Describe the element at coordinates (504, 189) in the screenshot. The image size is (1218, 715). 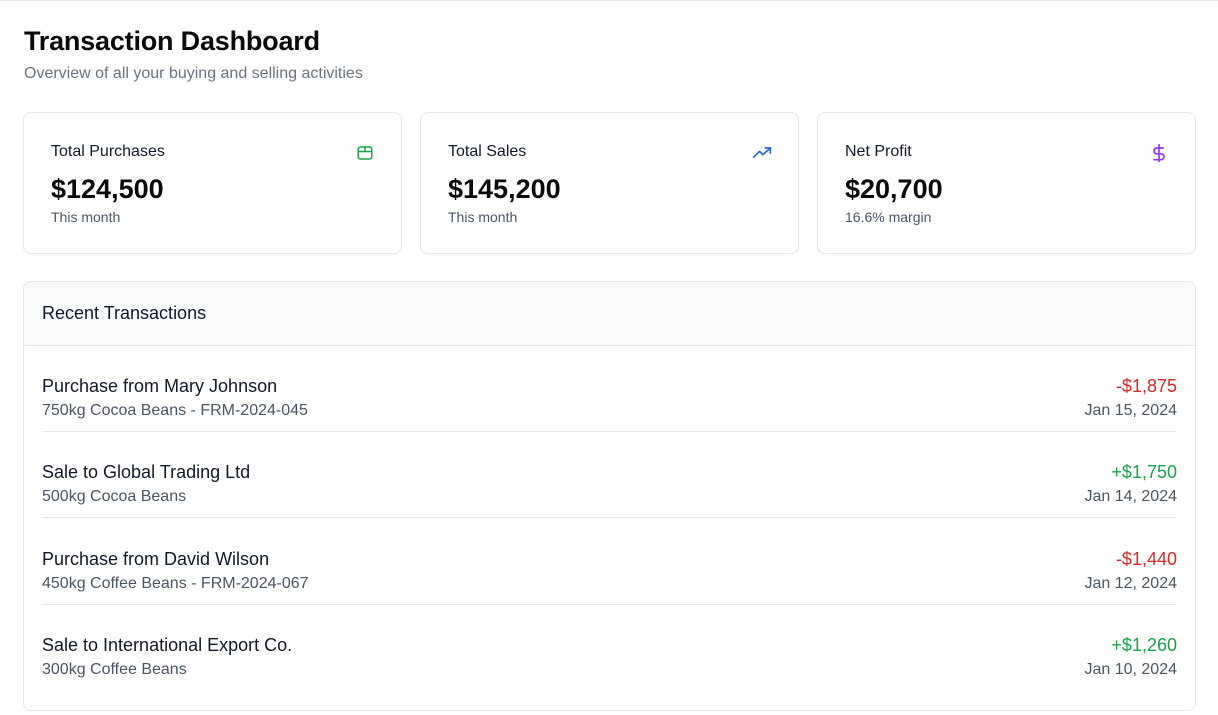
I see `card-value: $145,200` at that location.